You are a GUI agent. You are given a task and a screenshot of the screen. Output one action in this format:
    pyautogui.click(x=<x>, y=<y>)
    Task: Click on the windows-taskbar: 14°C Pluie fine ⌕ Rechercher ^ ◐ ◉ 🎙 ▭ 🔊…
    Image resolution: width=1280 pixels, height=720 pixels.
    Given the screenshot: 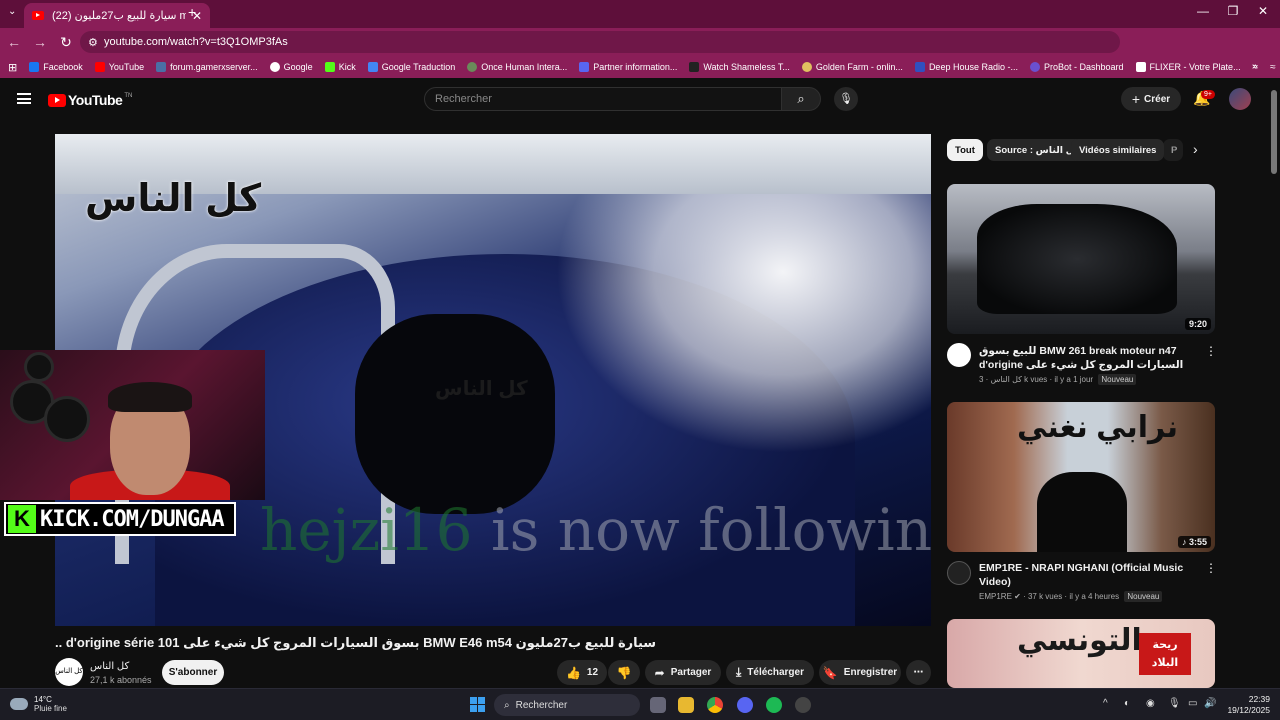 What is the action you would take?
    pyautogui.click(x=640, y=704)
    